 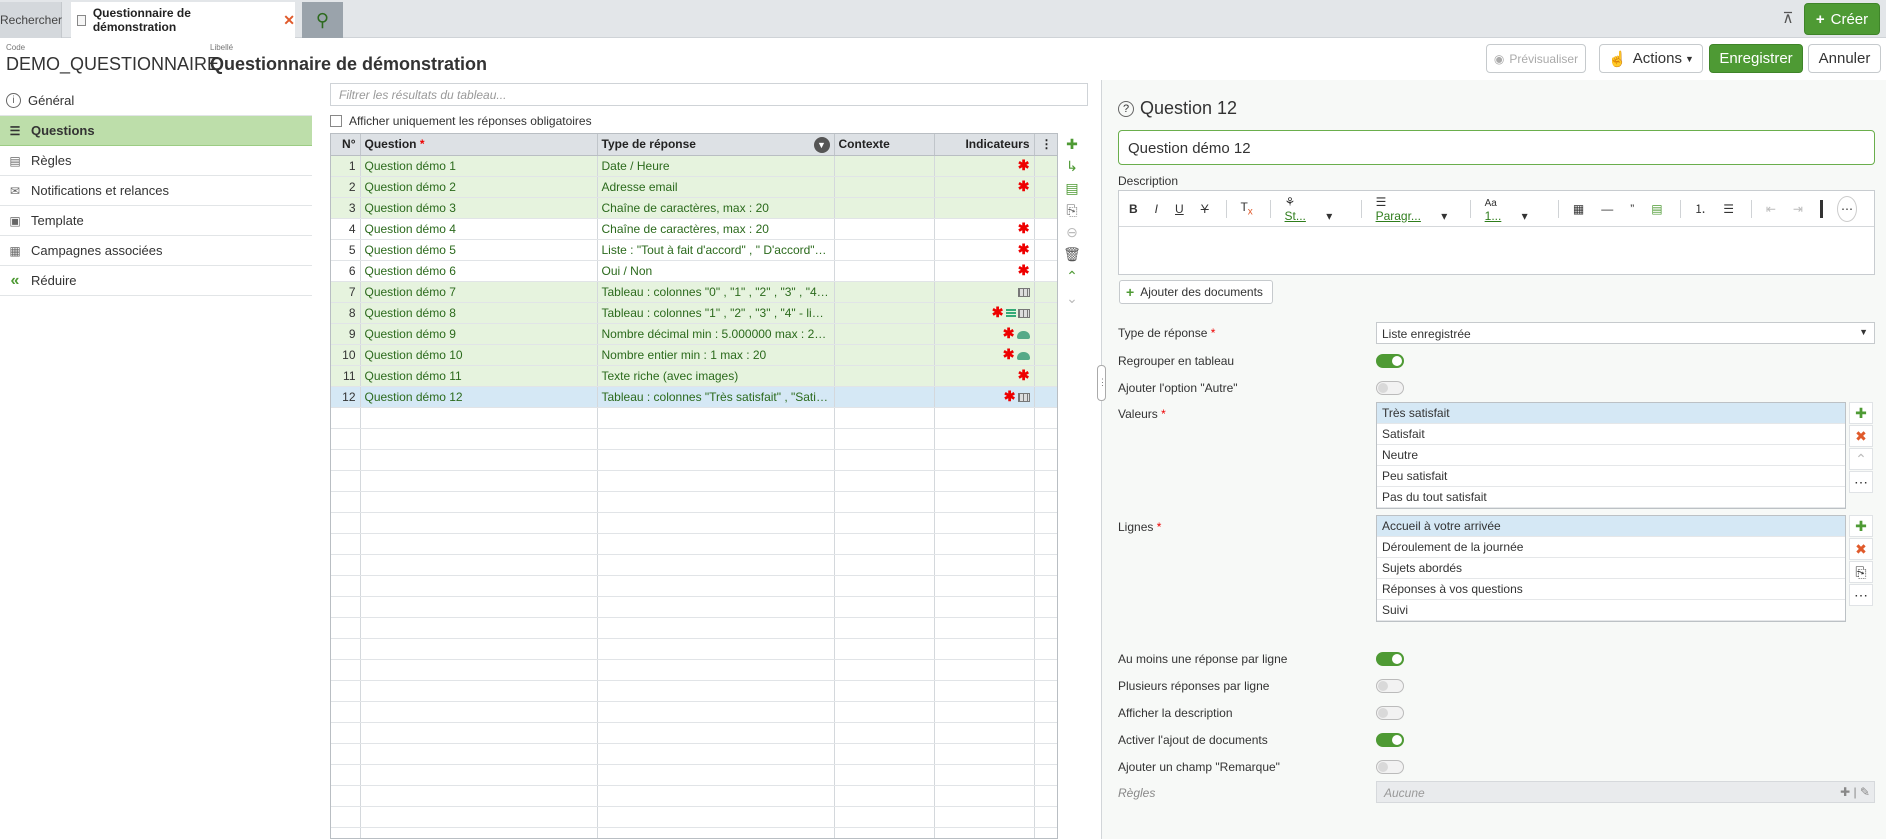 What do you see at coordinates (1611, 497) in the screenshot?
I see `value-item: Pas du tout satisfait` at bounding box center [1611, 497].